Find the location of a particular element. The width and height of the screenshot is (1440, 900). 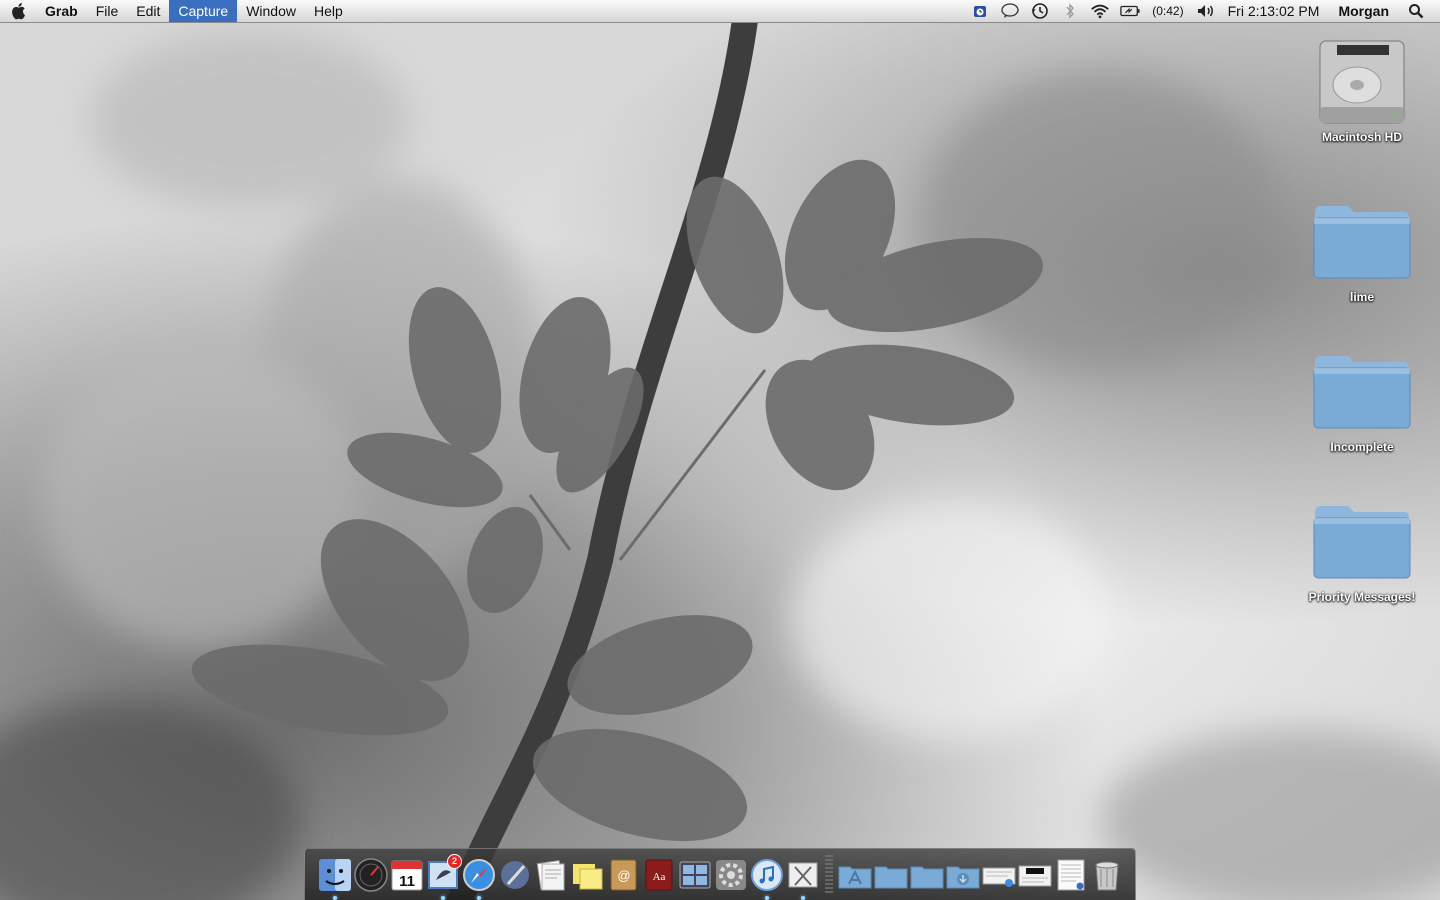

dock-preview is located at coordinates (551, 875).